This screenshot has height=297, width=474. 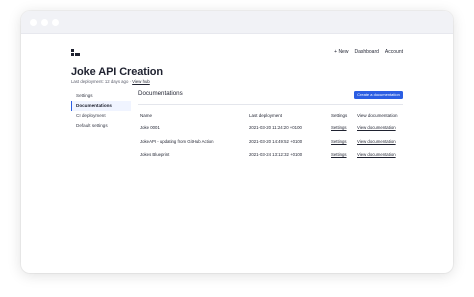 I want to click on nav-links: + New Dashboard Account, so click(x=368, y=52).